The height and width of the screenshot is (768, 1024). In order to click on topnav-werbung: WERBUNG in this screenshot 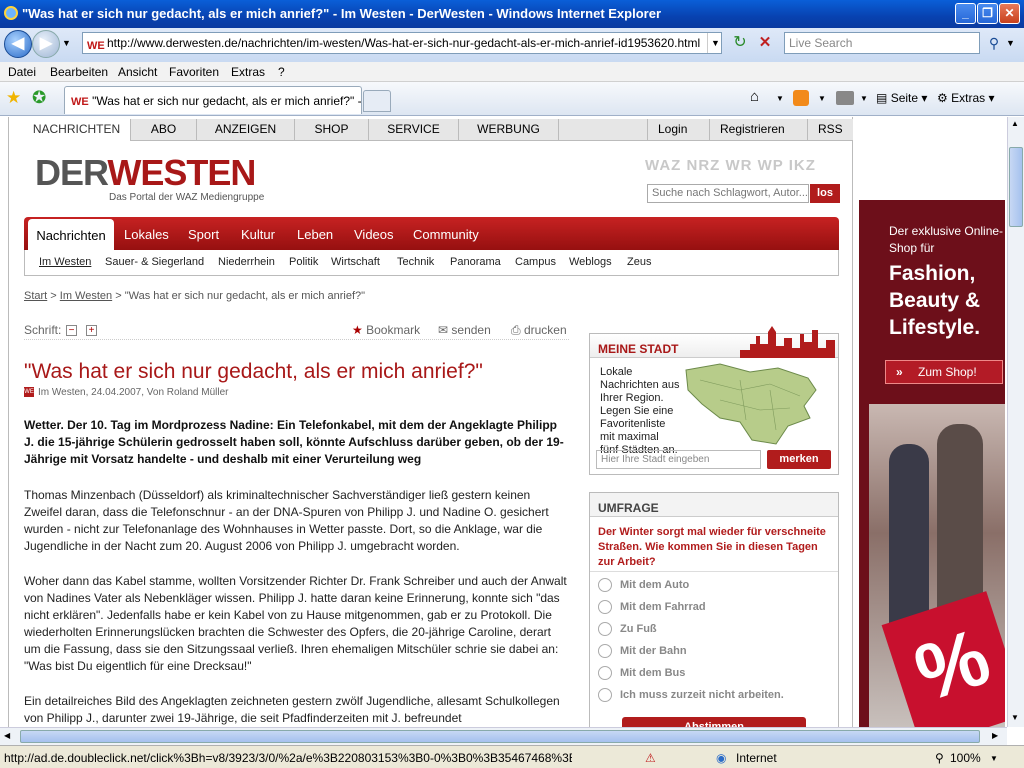, I will do `click(509, 129)`.